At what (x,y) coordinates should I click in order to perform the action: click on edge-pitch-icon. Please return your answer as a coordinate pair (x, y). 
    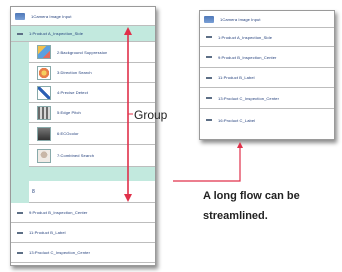
    Looking at the image, I should click on (44, 112).